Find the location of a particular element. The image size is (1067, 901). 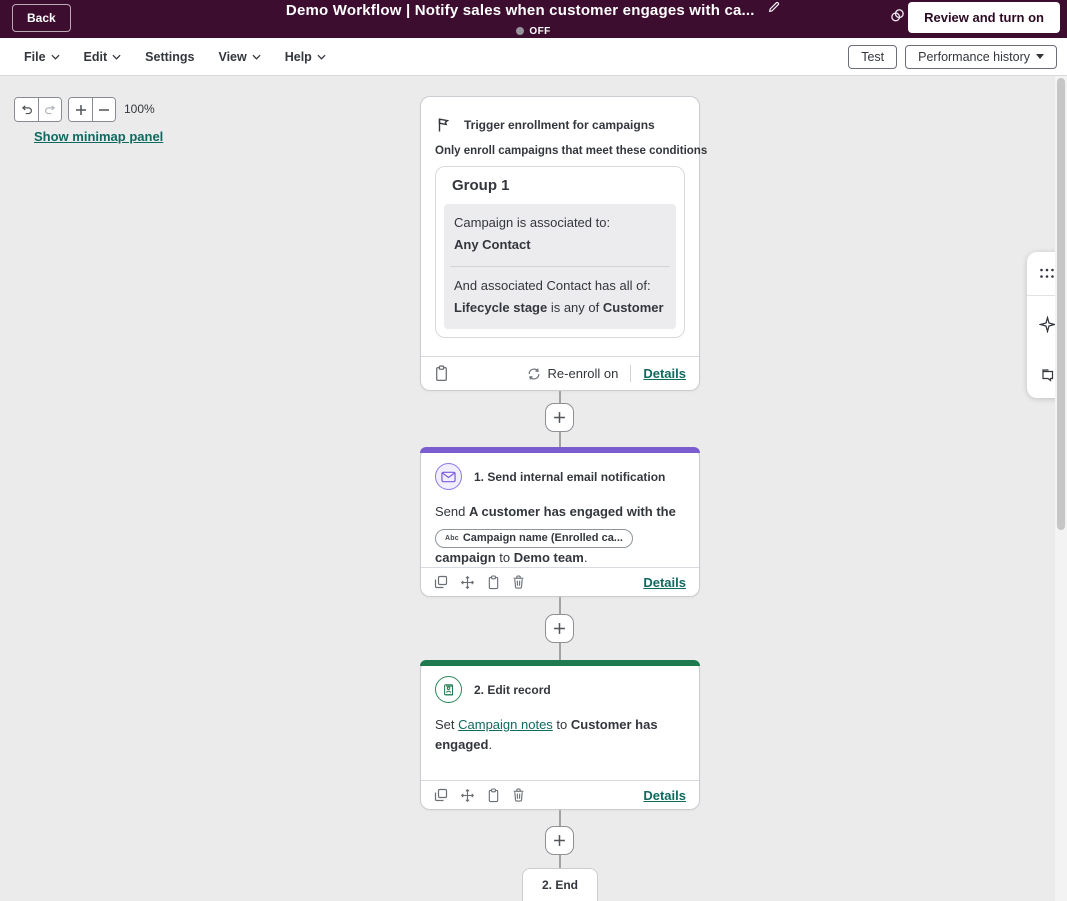

sync-icon is located at coordinates (533, 373).